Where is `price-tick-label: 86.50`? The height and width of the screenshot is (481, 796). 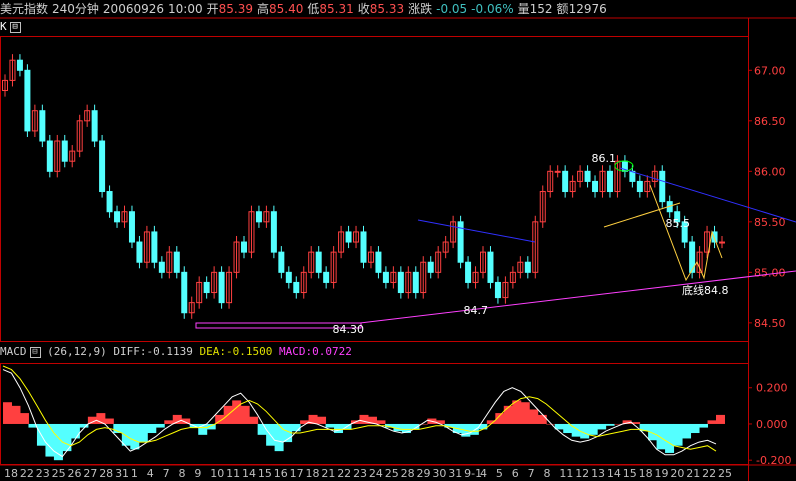
price-tick-label: 86.50 is located at coordinates (770, 121).